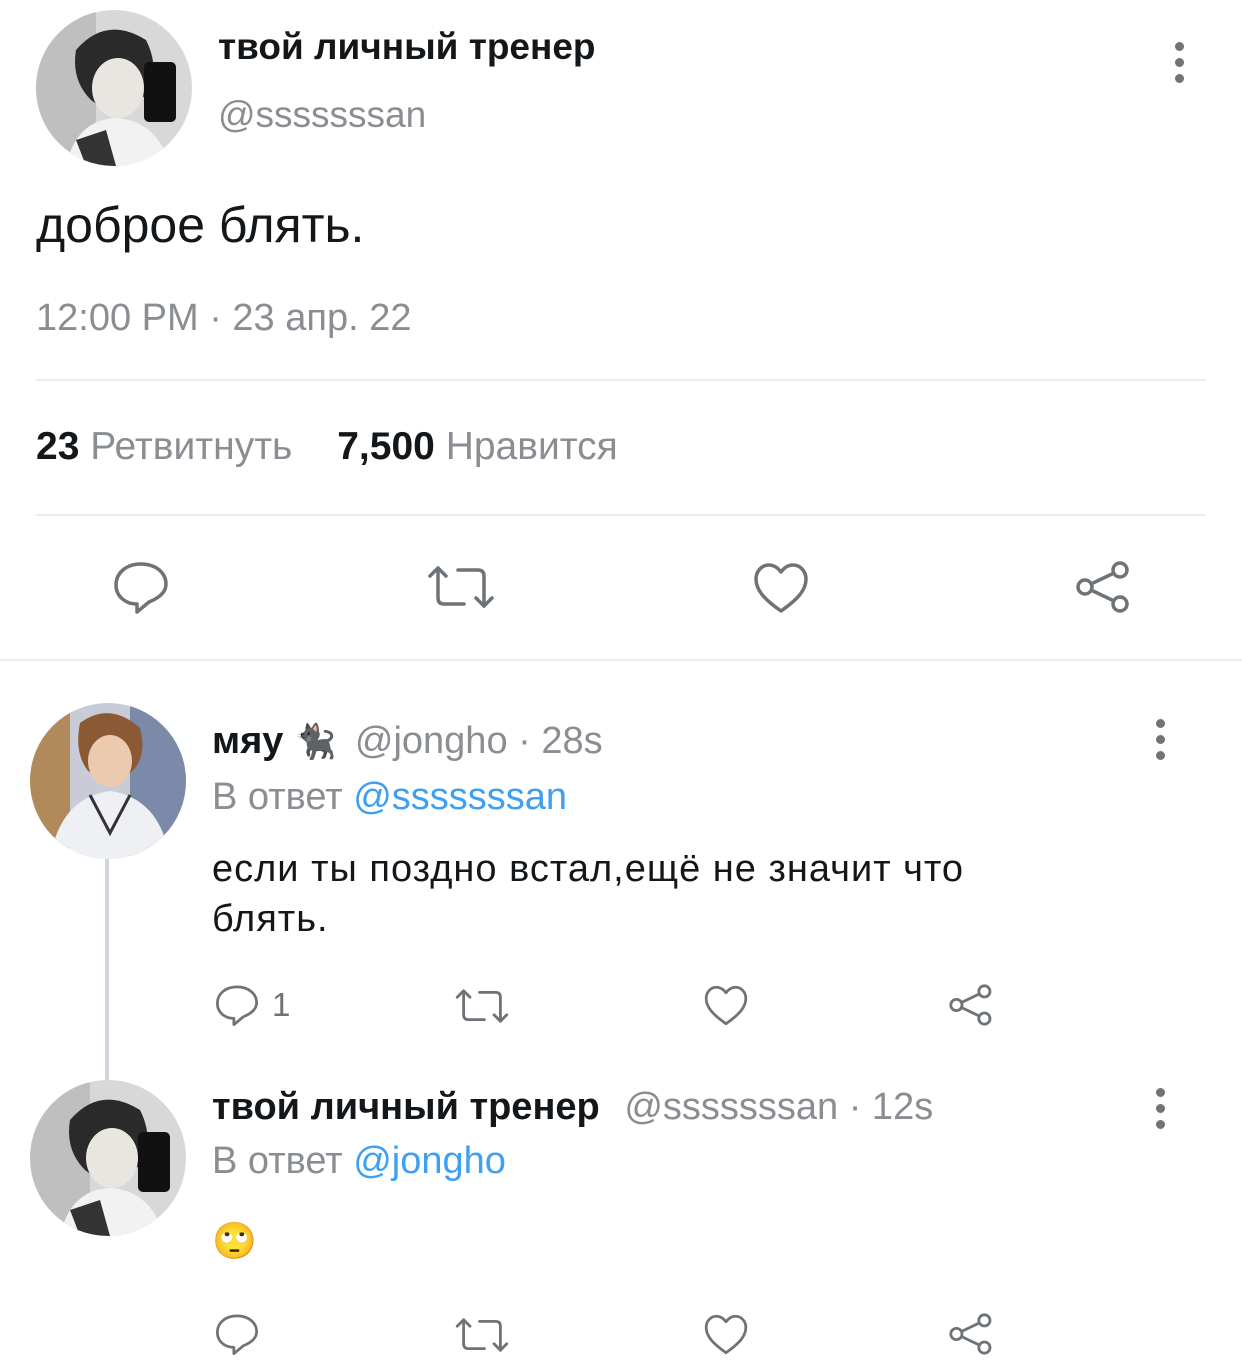  What do you see at coordinates (386, 446) in the screenshot?
I see `likes-count: 7,500` at bounding box center [386, 446].